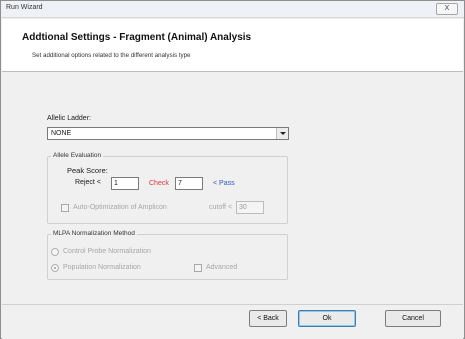 The image size is (465, 339). What do you see at coordinates (116, 183) in the screenshot?
I see `reject-threshold-value: 1` at bounding box center [116, 183].